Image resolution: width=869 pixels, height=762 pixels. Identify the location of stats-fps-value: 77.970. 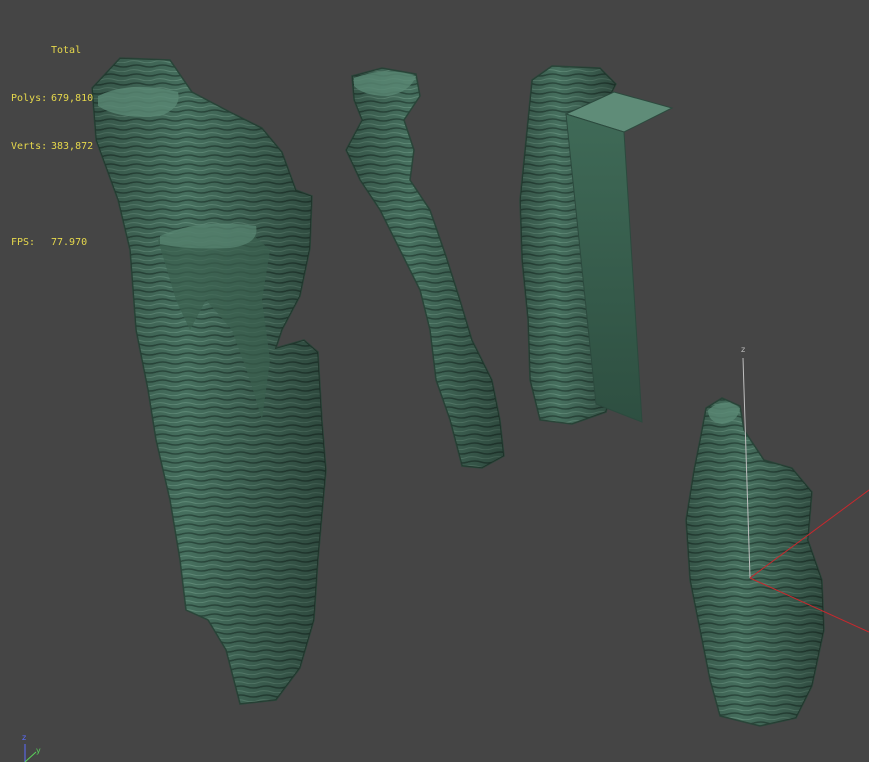
(69, 242).